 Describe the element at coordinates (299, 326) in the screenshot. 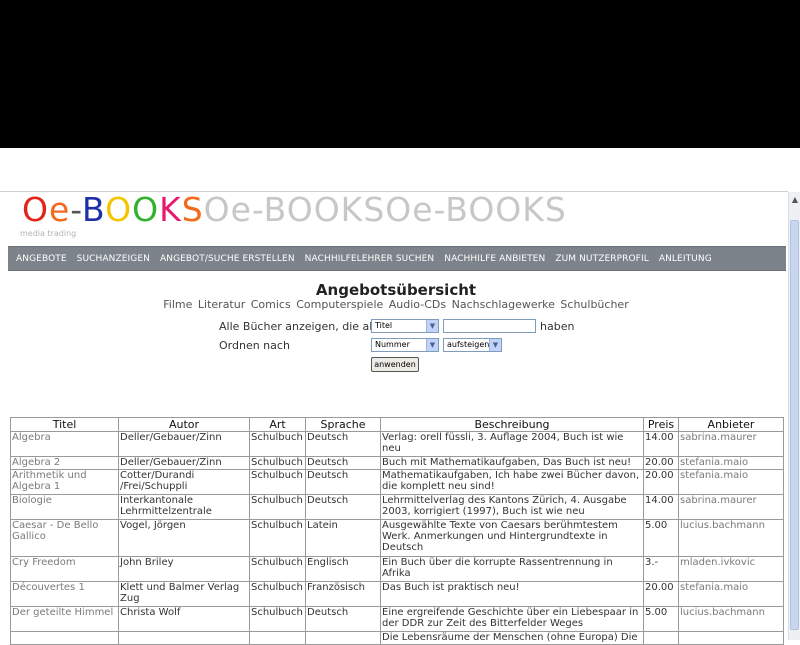

I see `filter-show-label: Alle Bücher anzeigen, die als` at that location.